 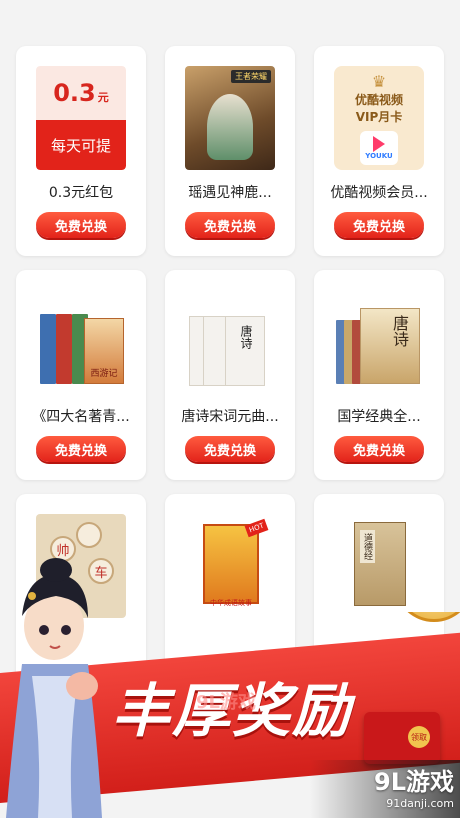 I want to click on reward-card-game-skin: 王者荣耀 瑶遇见神鹿... 免费兑换, so click(x=230, y=151).